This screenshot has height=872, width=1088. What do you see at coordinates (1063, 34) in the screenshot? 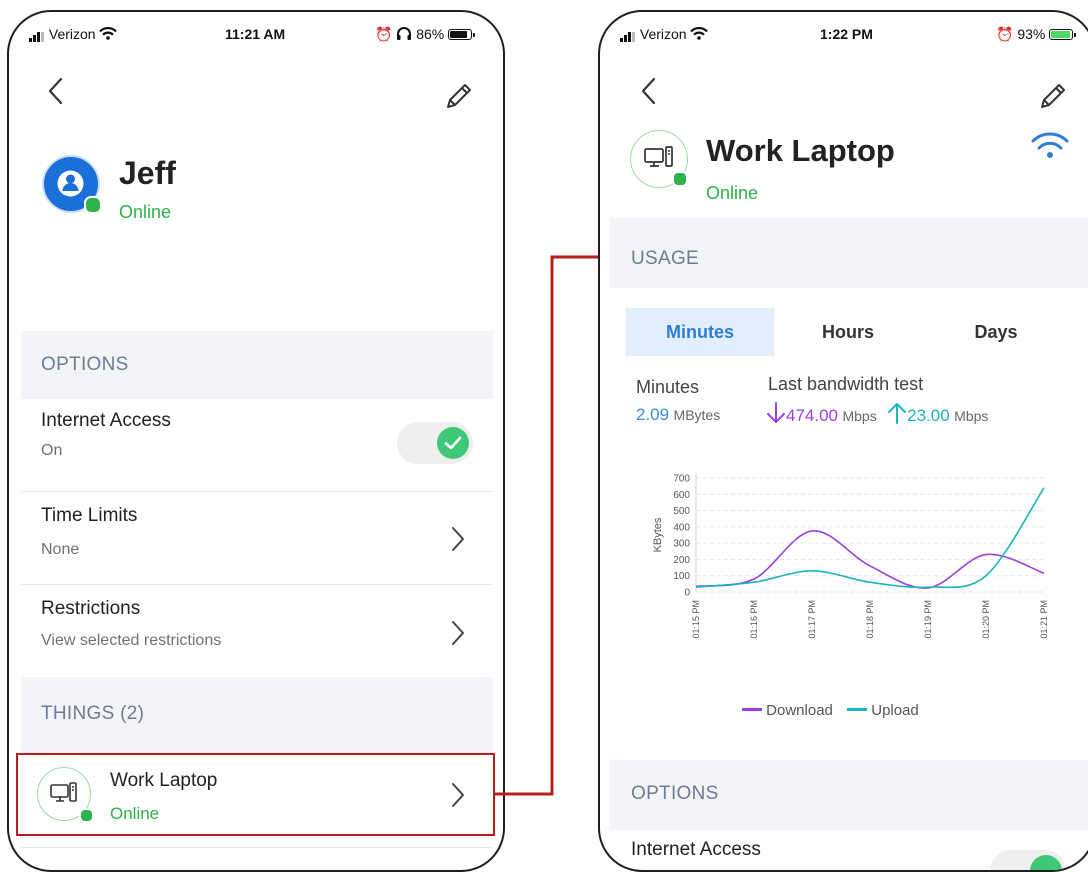
I see `battery-charging-icon` at bounding box center [1063, 34].